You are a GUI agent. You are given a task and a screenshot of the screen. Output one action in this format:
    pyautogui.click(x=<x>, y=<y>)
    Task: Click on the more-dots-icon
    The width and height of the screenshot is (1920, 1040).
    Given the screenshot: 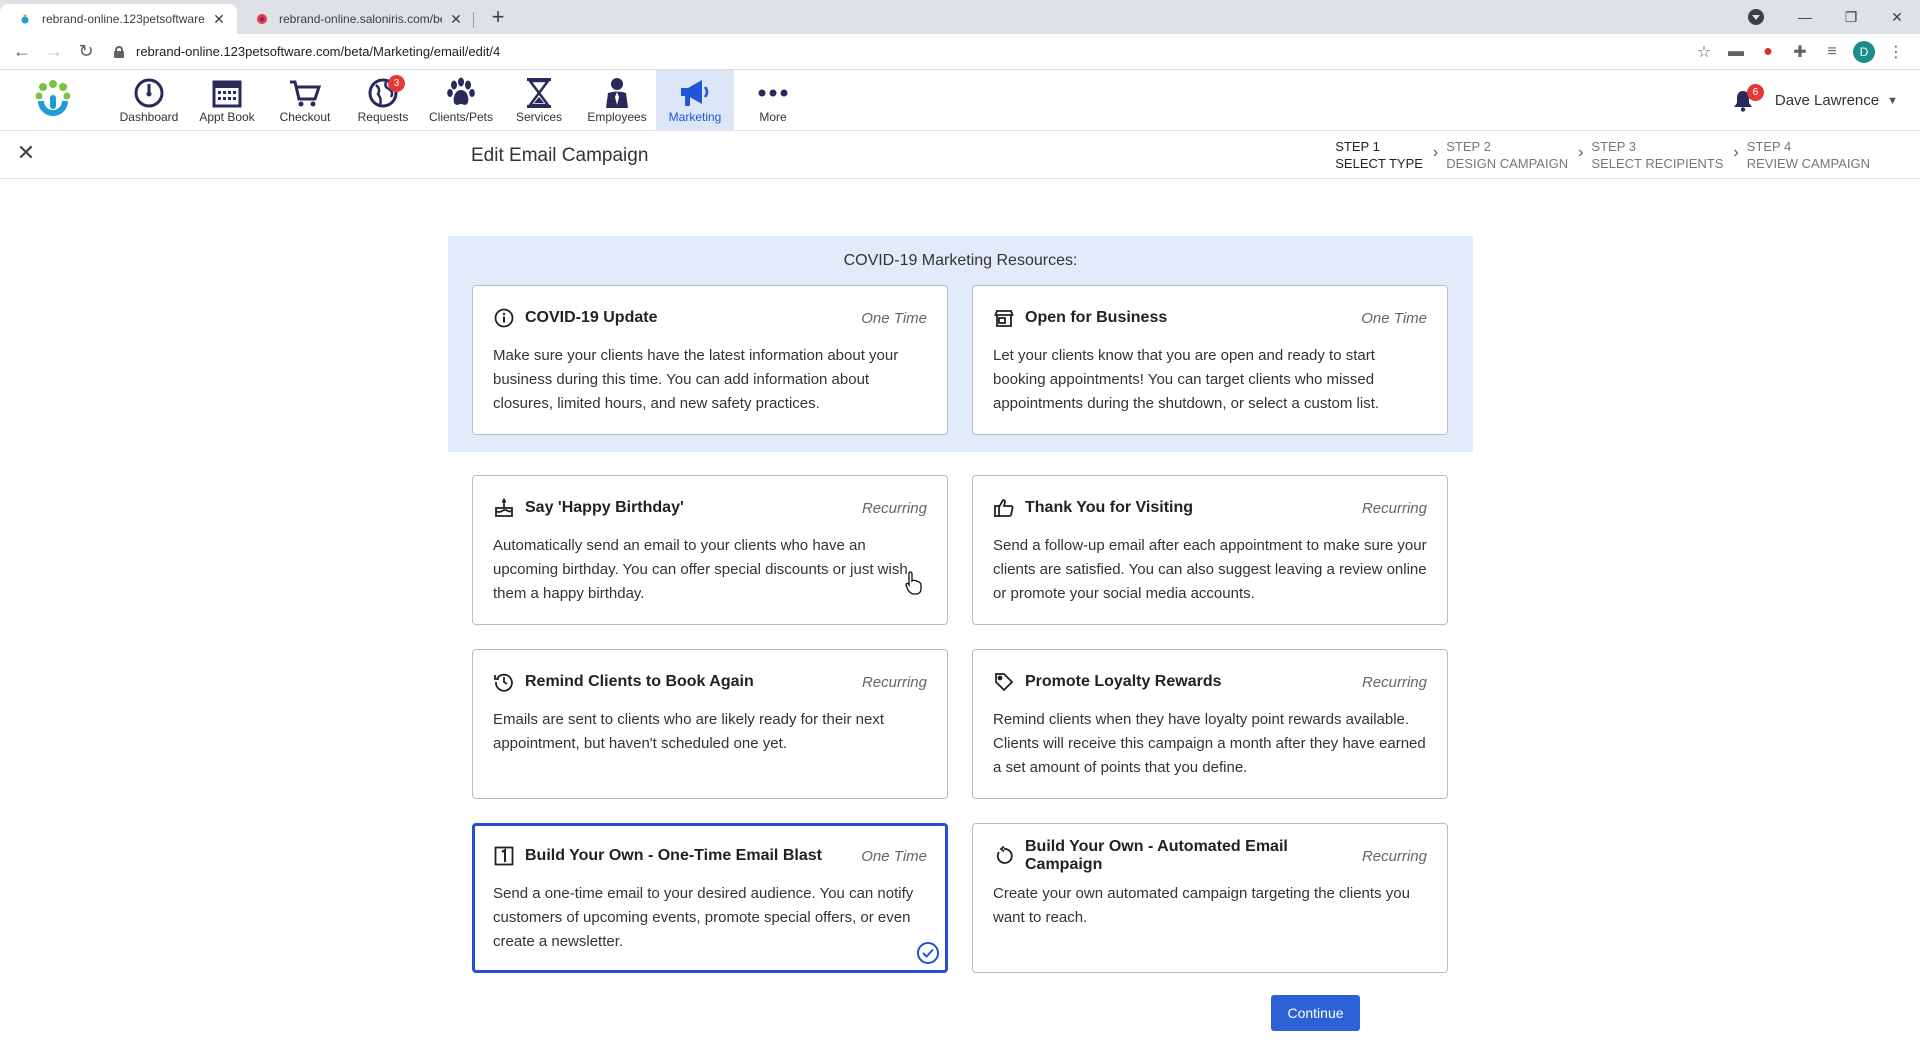 What is the action you would take?
    pyautogui.click(x=773, y=93)
    